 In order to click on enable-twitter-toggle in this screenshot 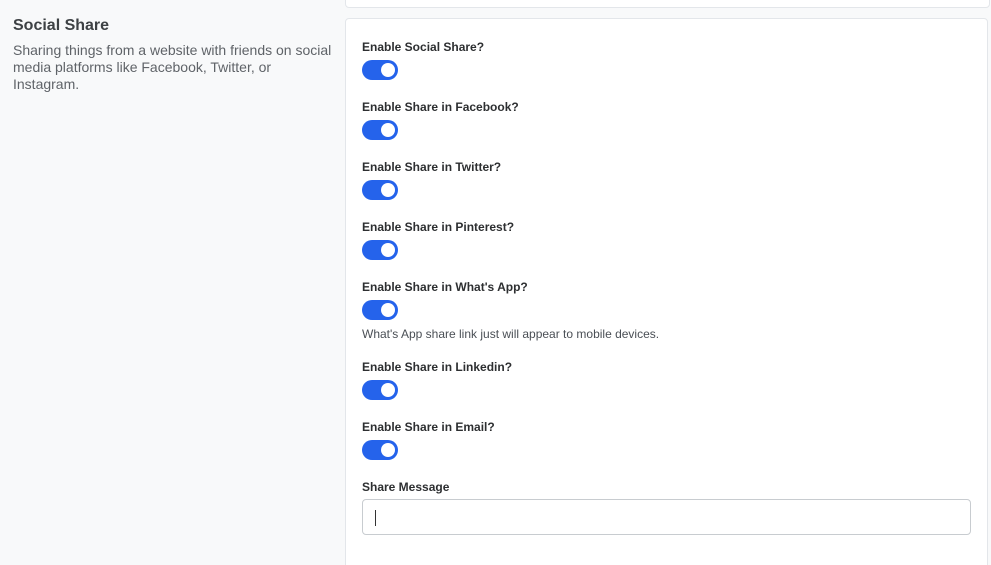, I will do `click(380, 190)`.